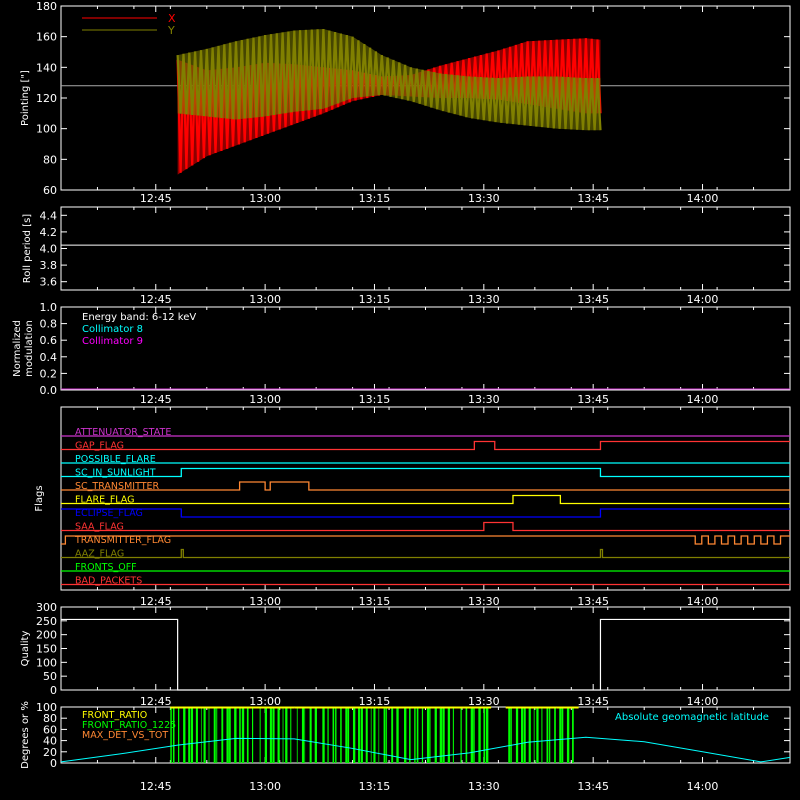  Describe the element at coordinates (50, 752) in the screenshot. I see `y-tick-label: 20` at that location.